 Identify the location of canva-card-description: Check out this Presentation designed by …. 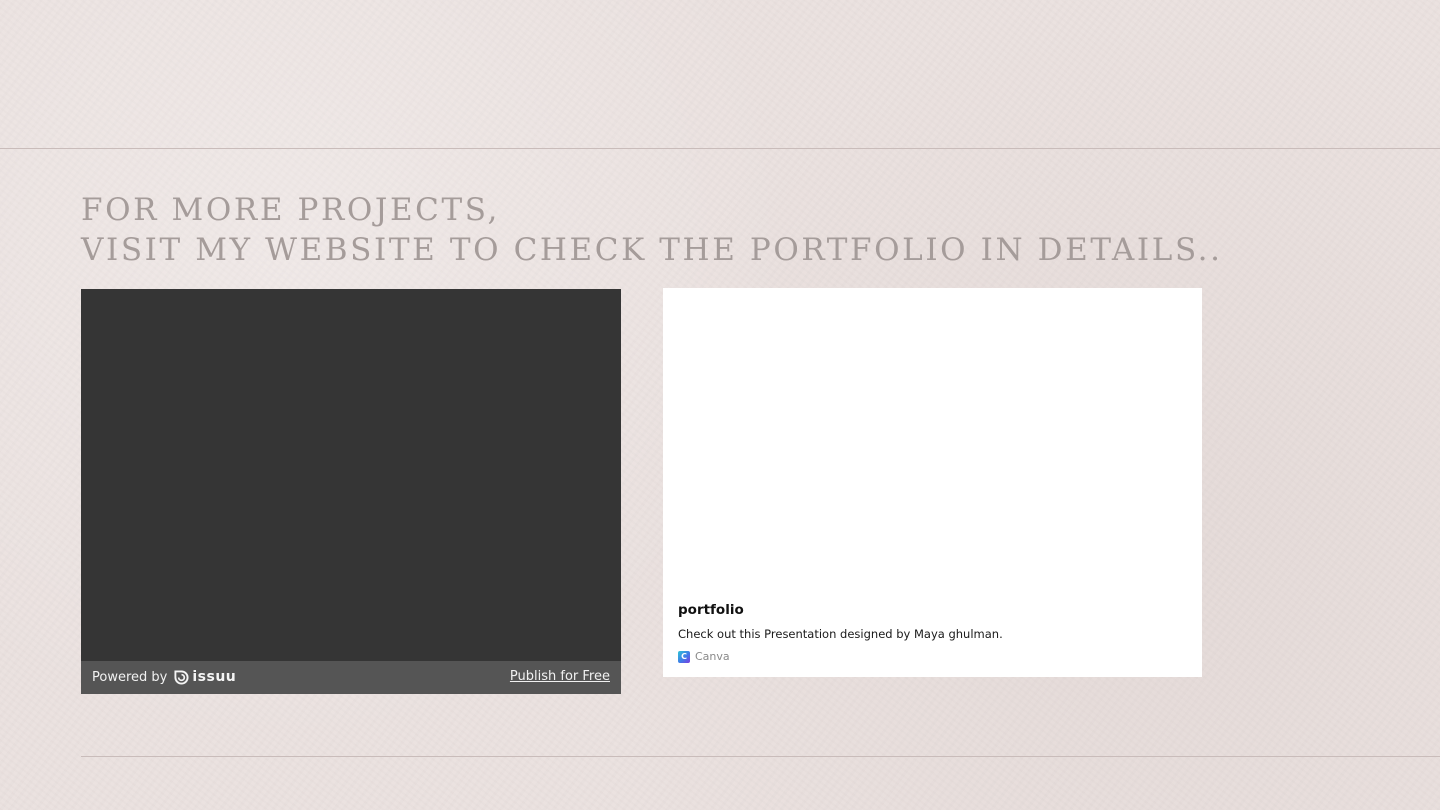
(840, 634).